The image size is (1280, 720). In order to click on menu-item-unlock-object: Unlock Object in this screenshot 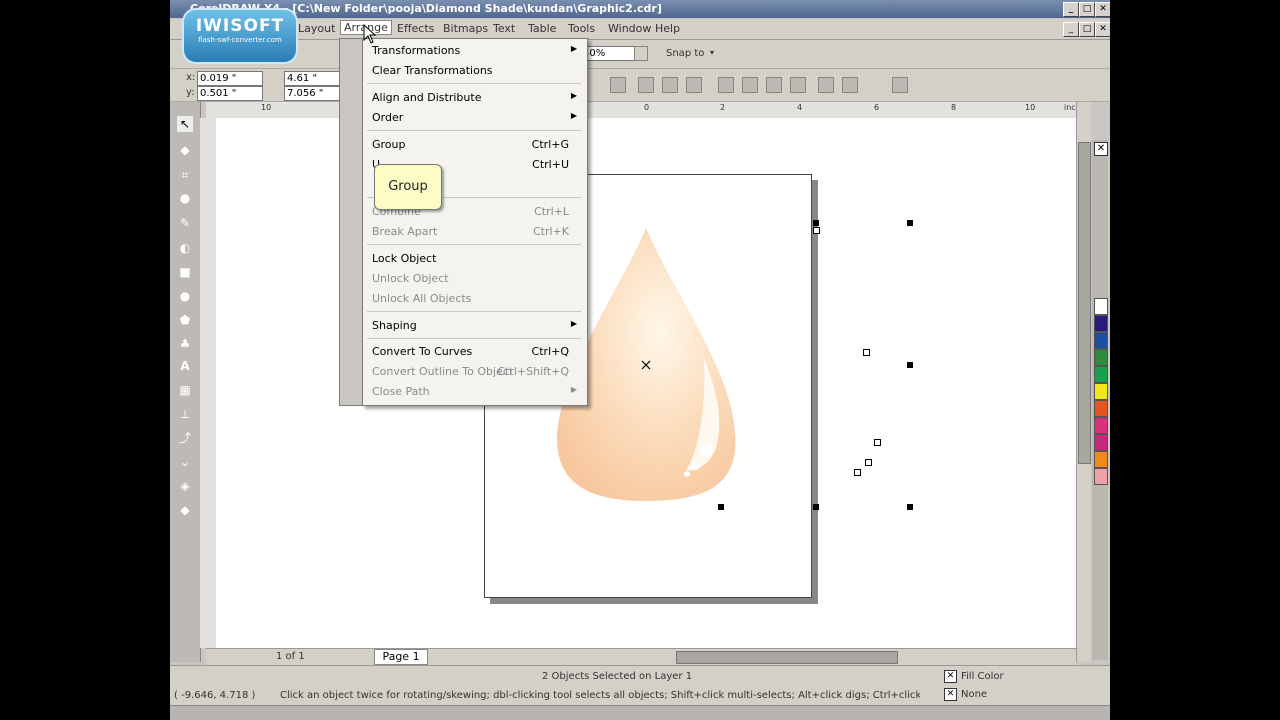, I will do `click(474, 279)`.